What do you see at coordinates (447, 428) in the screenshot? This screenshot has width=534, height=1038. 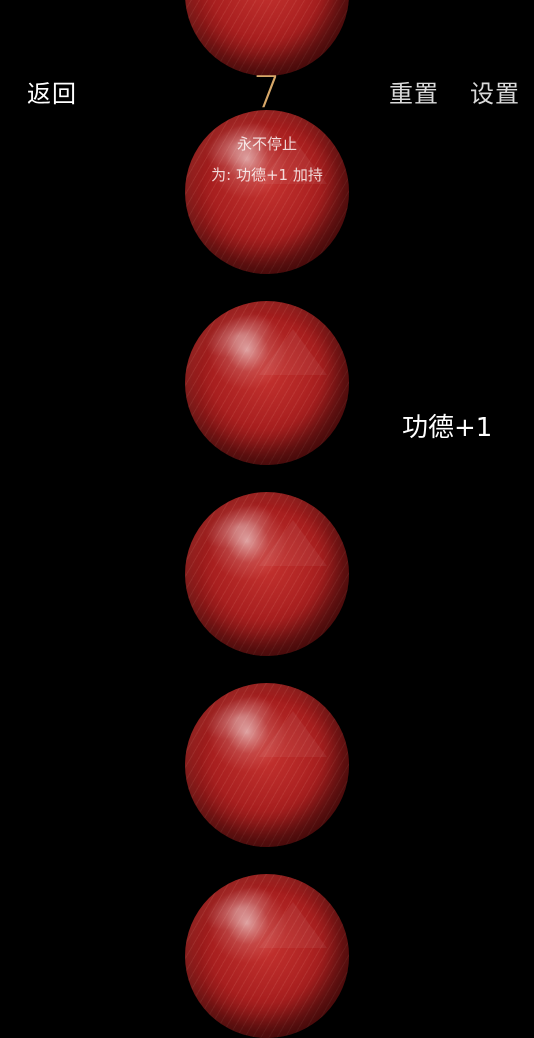 I see `merit-popup-text: 功德+1` at bounding box center [447, 428].